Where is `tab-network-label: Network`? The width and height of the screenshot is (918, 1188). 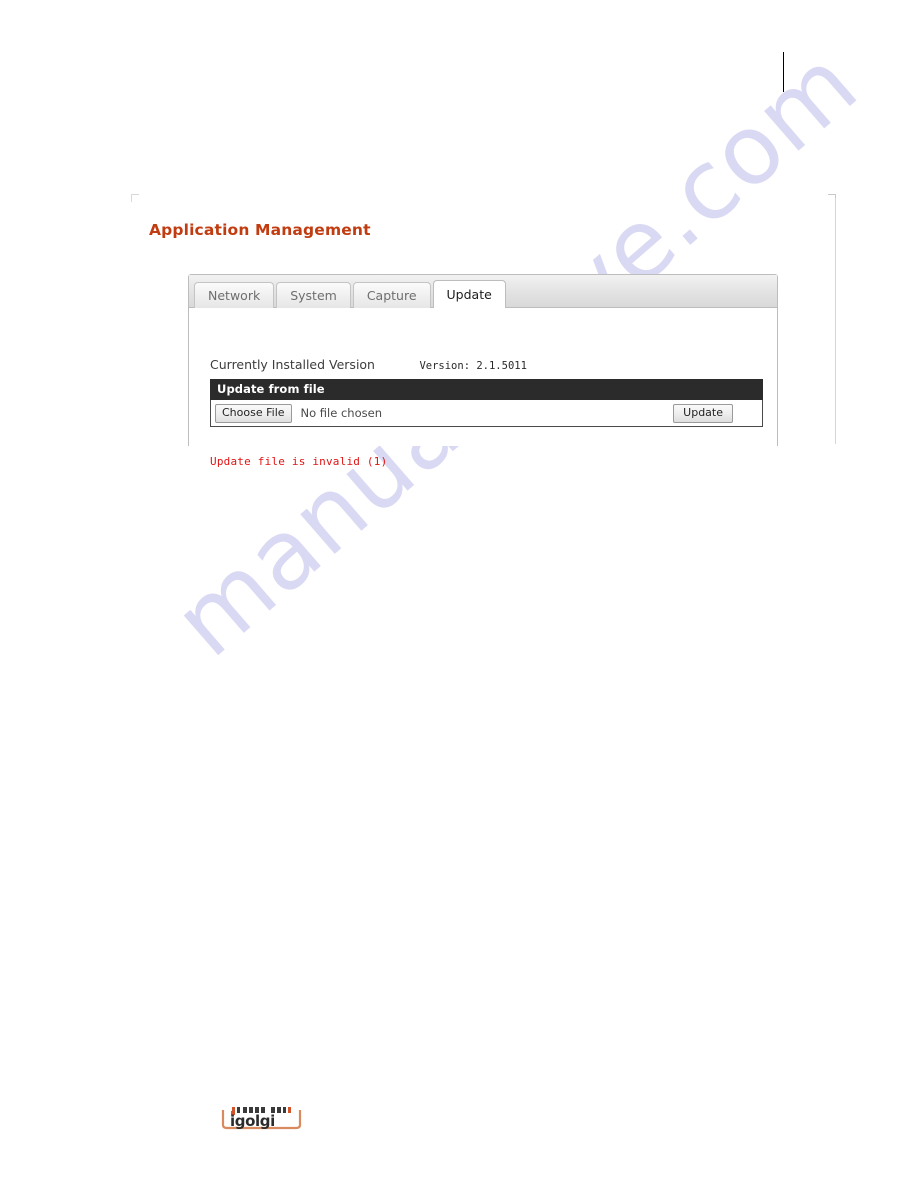 tab-network-label: Network is located at coordinates (234, 295).